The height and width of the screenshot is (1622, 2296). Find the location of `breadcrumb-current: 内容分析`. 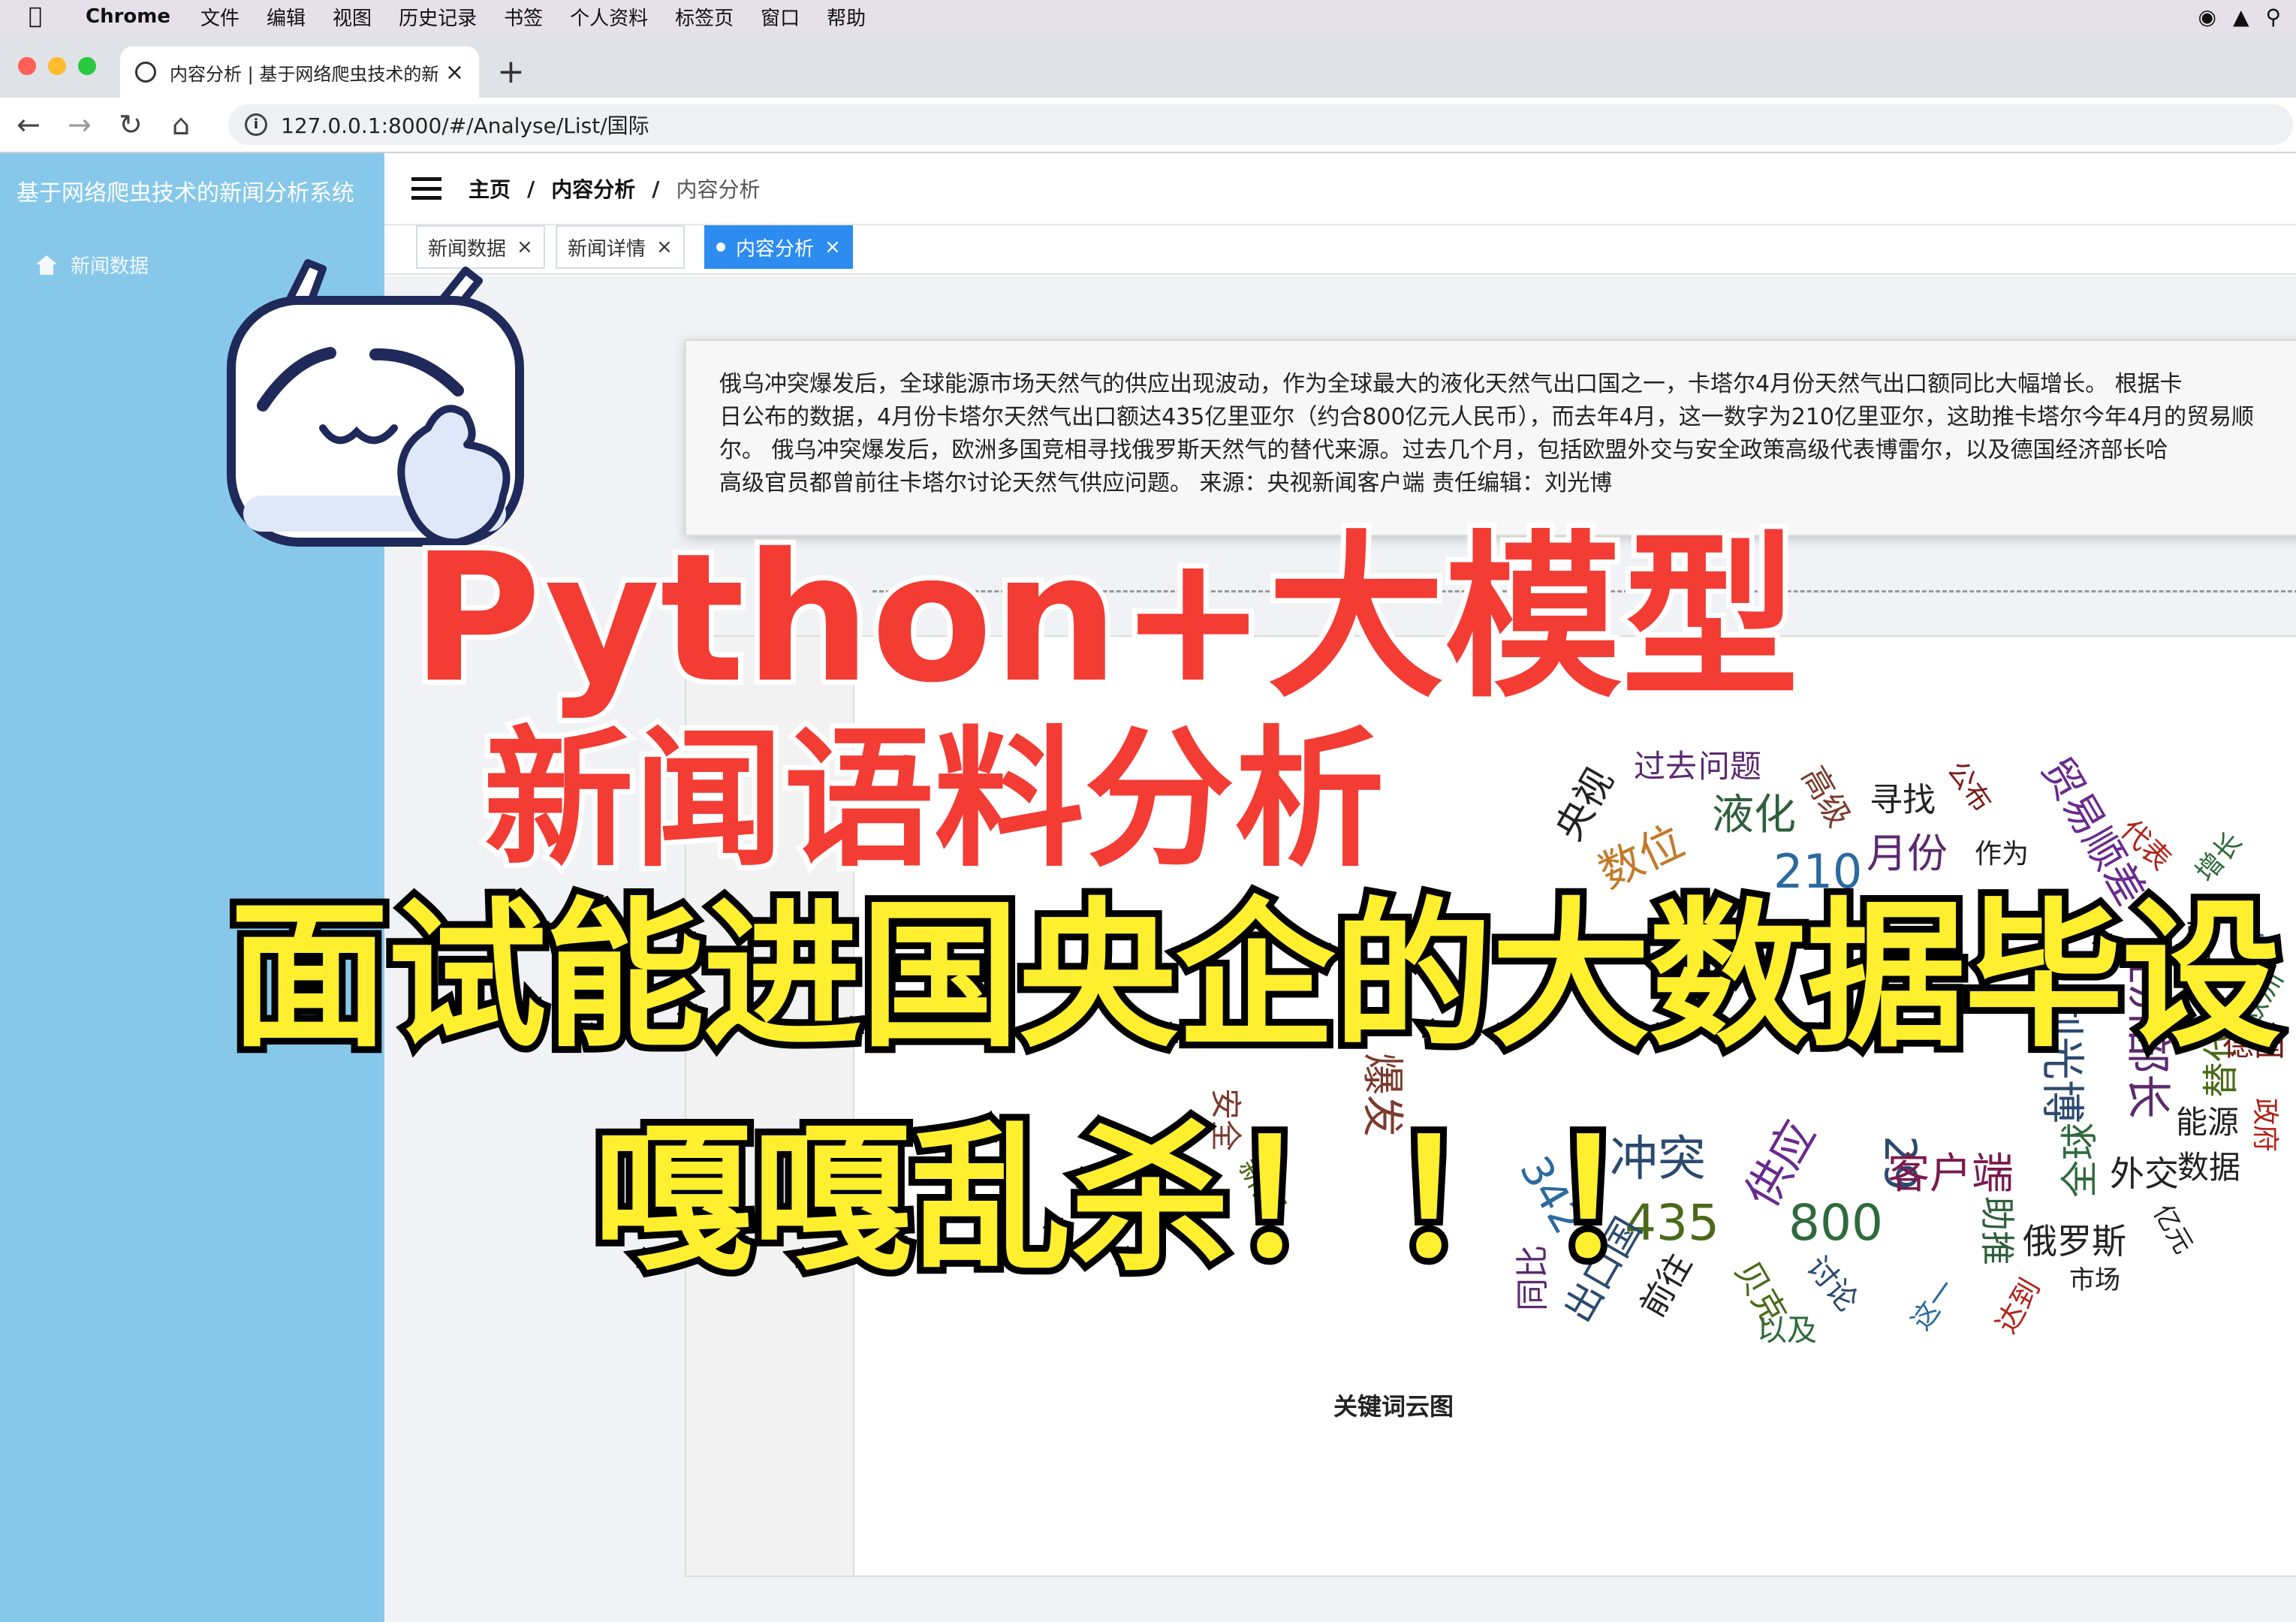

breadcrumb-current: 内容分析 is located at coordinates (718, 189).